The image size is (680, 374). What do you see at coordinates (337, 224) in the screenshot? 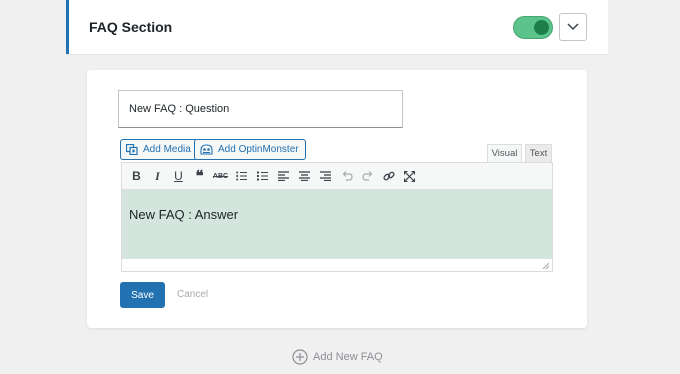
I see `answer-content-area: New FAQ : Answer` at bounding box center [337, 224].